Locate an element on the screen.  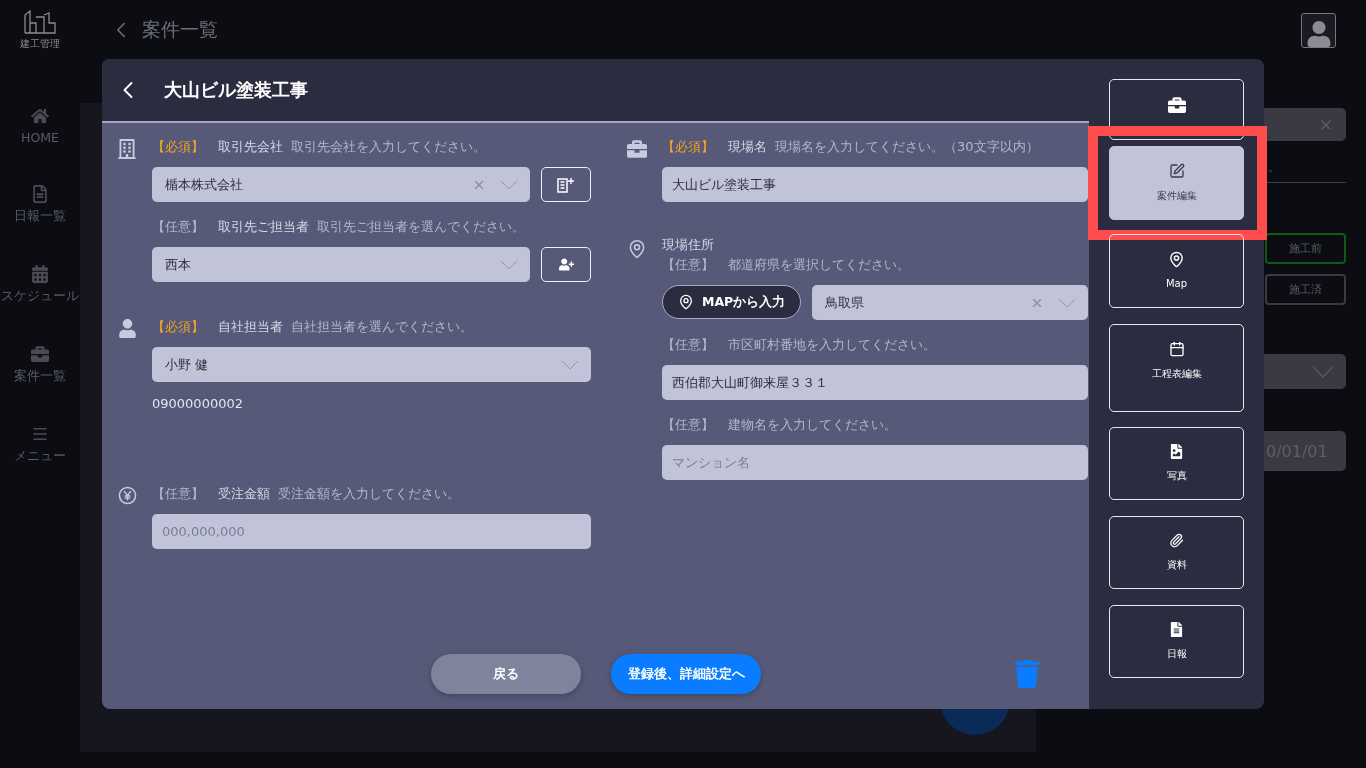
field-label: 現場名 is located at coordinates (747, 147).